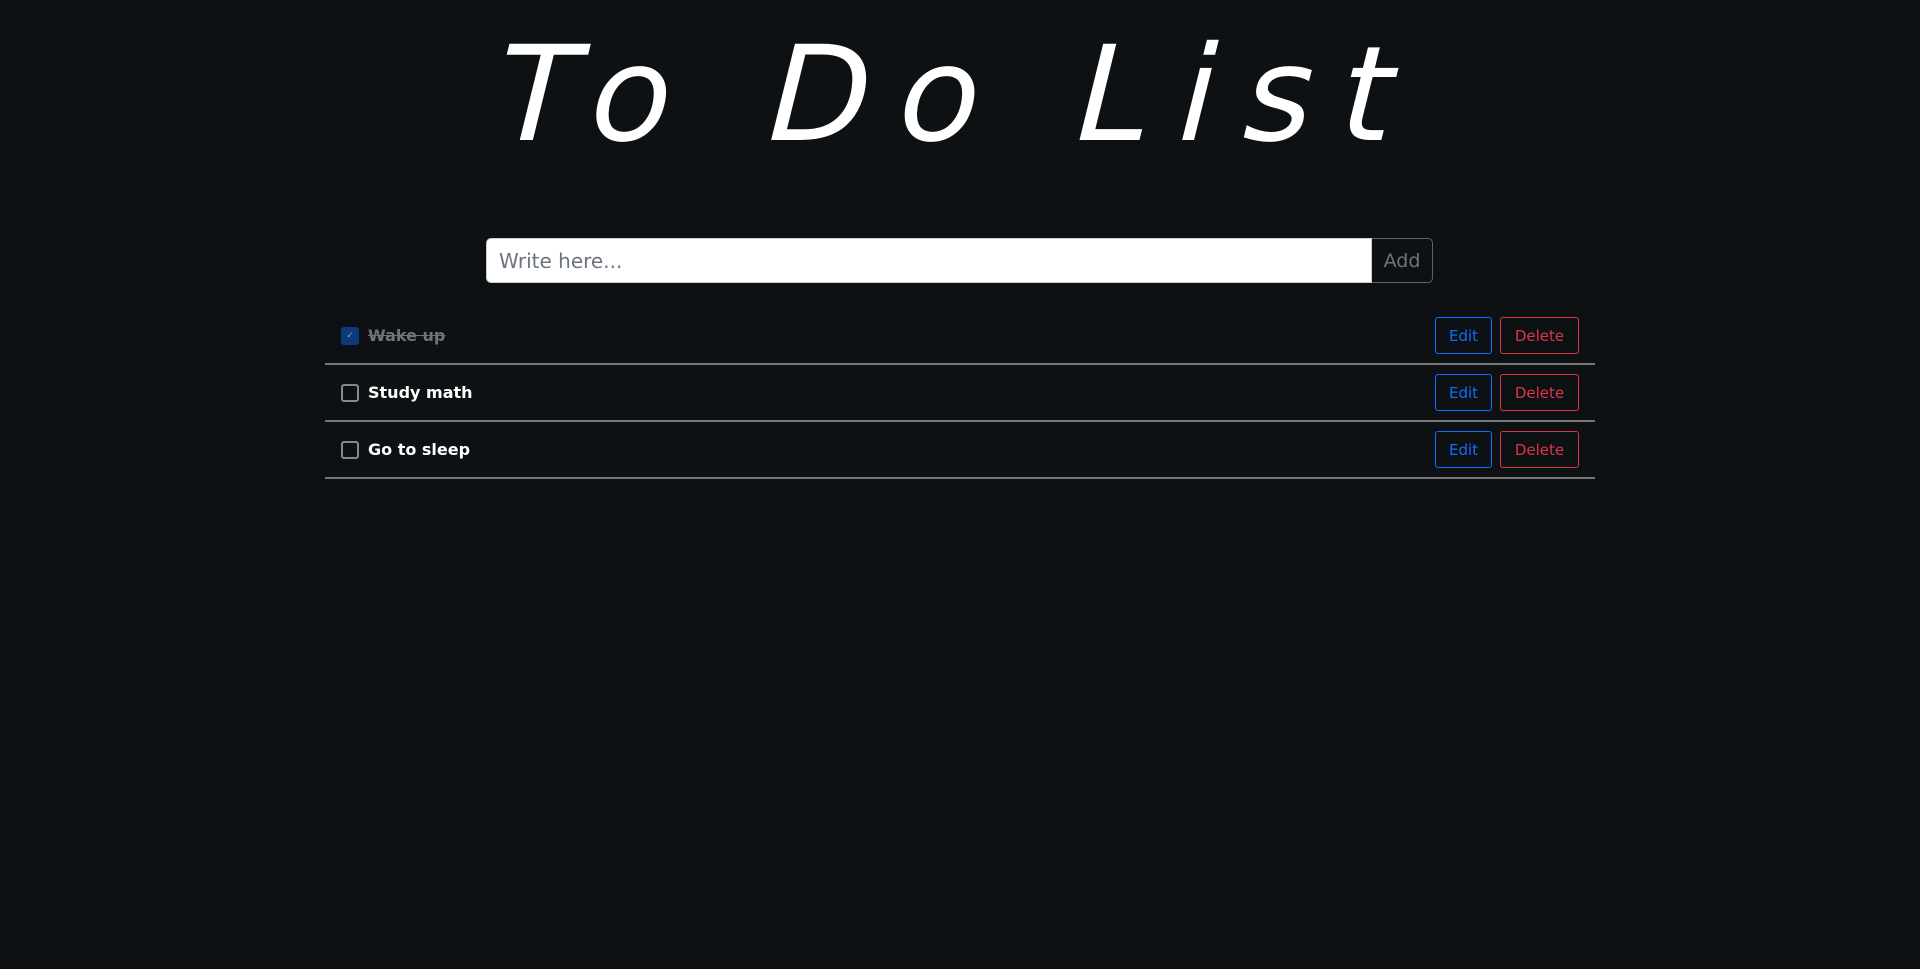  I want to click on todo-text: Wake up, so click(407, 335).